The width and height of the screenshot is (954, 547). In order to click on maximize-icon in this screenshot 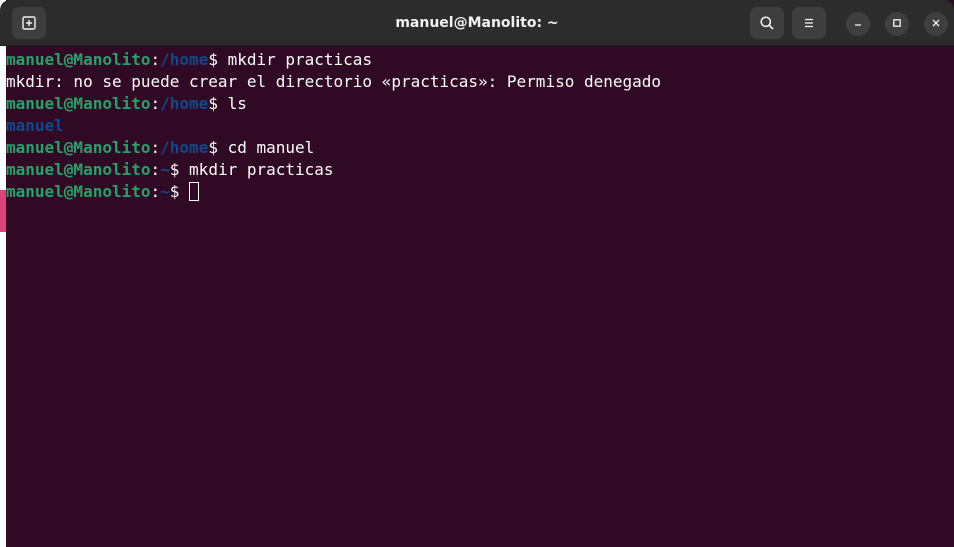, I will do `click(897, 24)`.